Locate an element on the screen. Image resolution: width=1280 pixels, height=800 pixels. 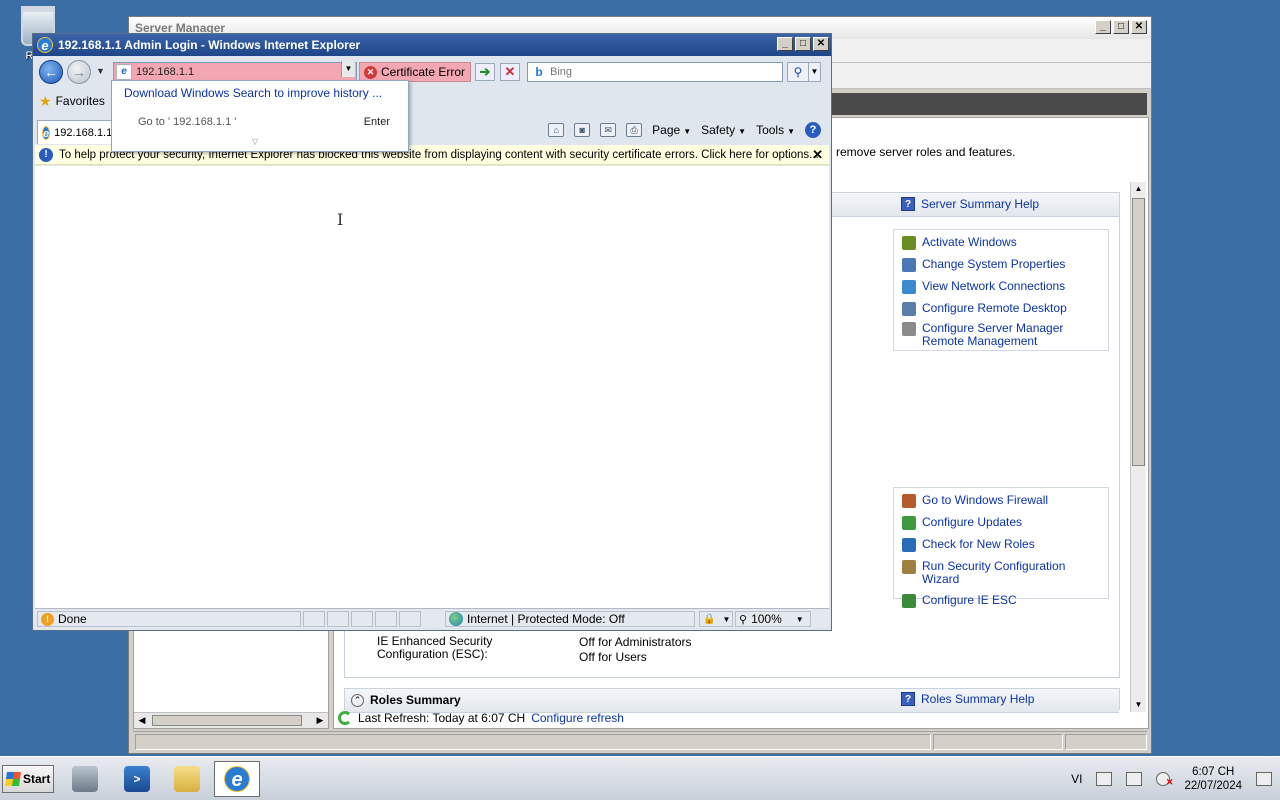
privacy-cell: 🔒 ▼ is located at coordinates (716, 619).